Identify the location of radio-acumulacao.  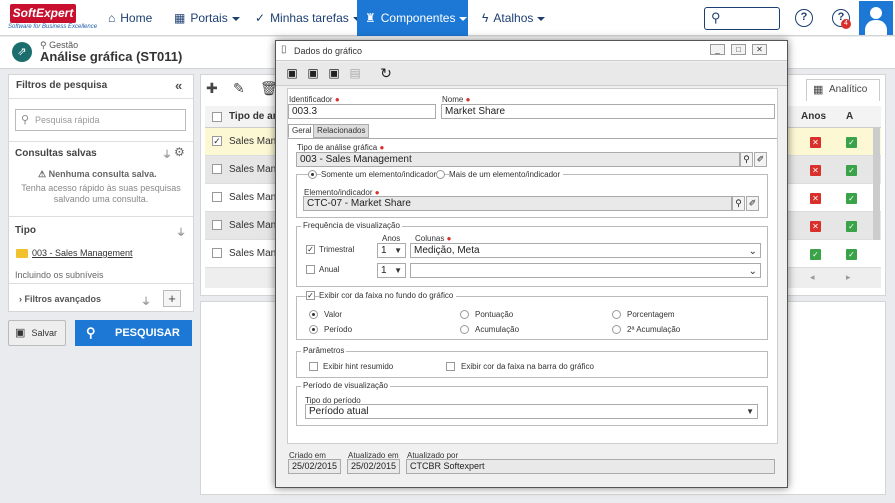
(464, 329).